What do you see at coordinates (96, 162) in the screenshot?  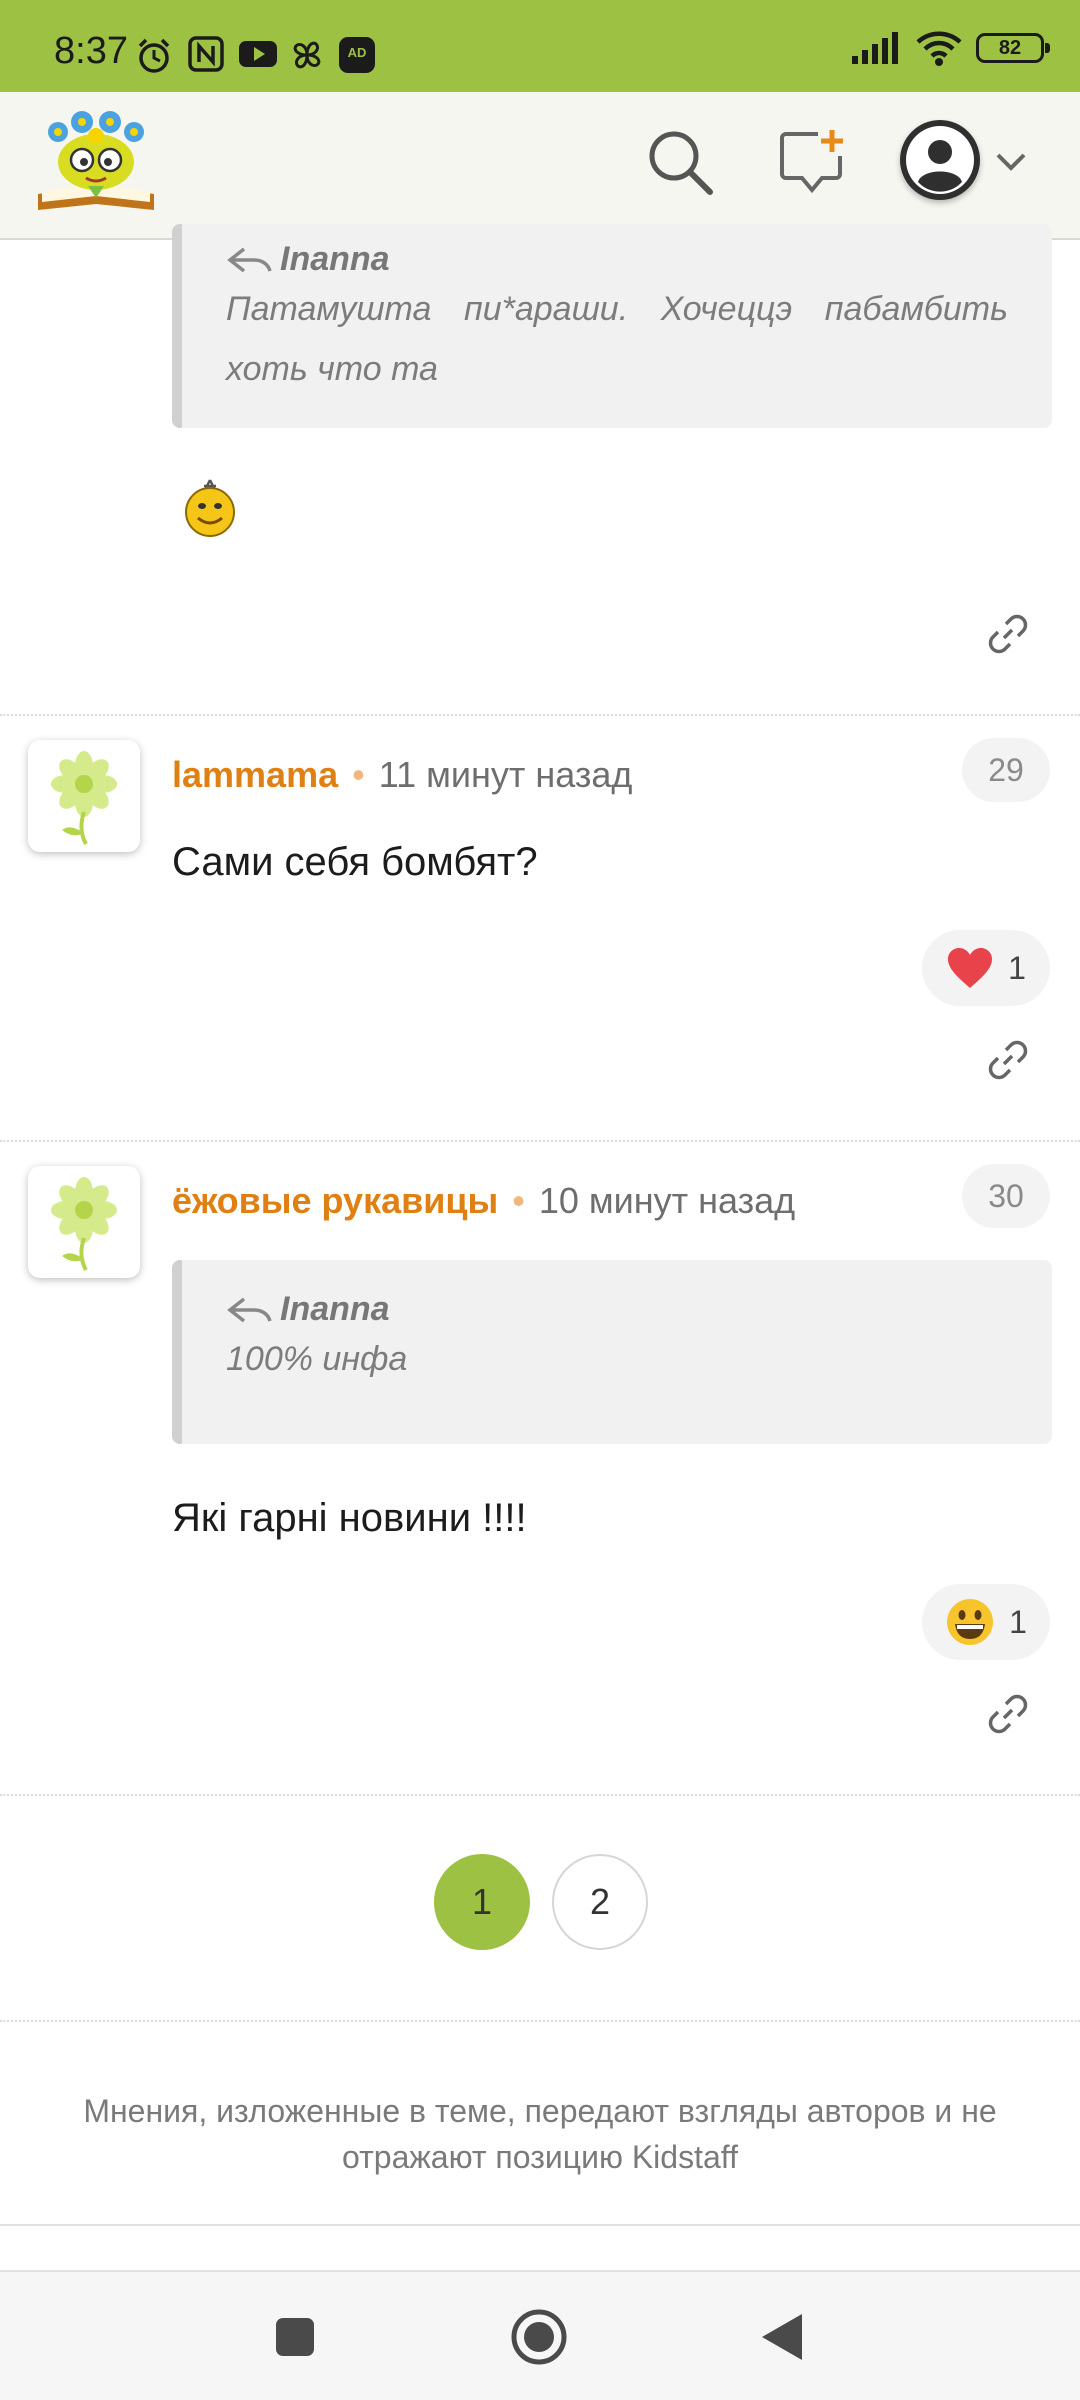 I see `kidstaff-logo` at bounding box center [96, 162].